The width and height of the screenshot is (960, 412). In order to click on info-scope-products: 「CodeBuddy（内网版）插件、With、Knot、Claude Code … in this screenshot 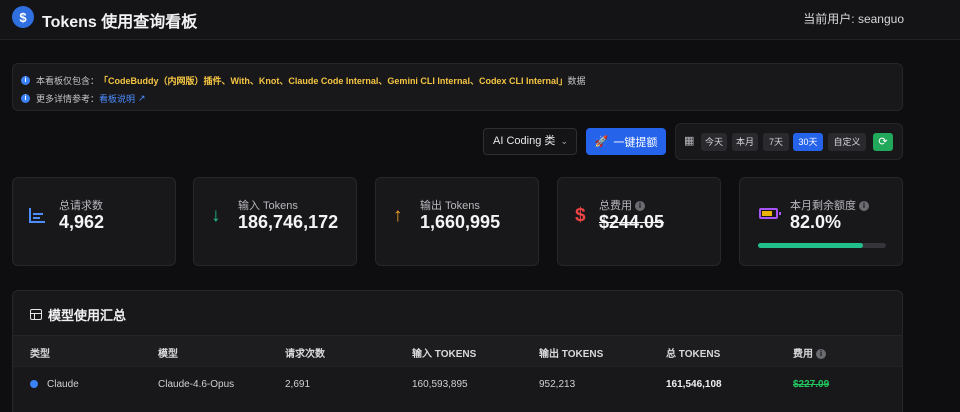, I will do `click(333, 81)`.